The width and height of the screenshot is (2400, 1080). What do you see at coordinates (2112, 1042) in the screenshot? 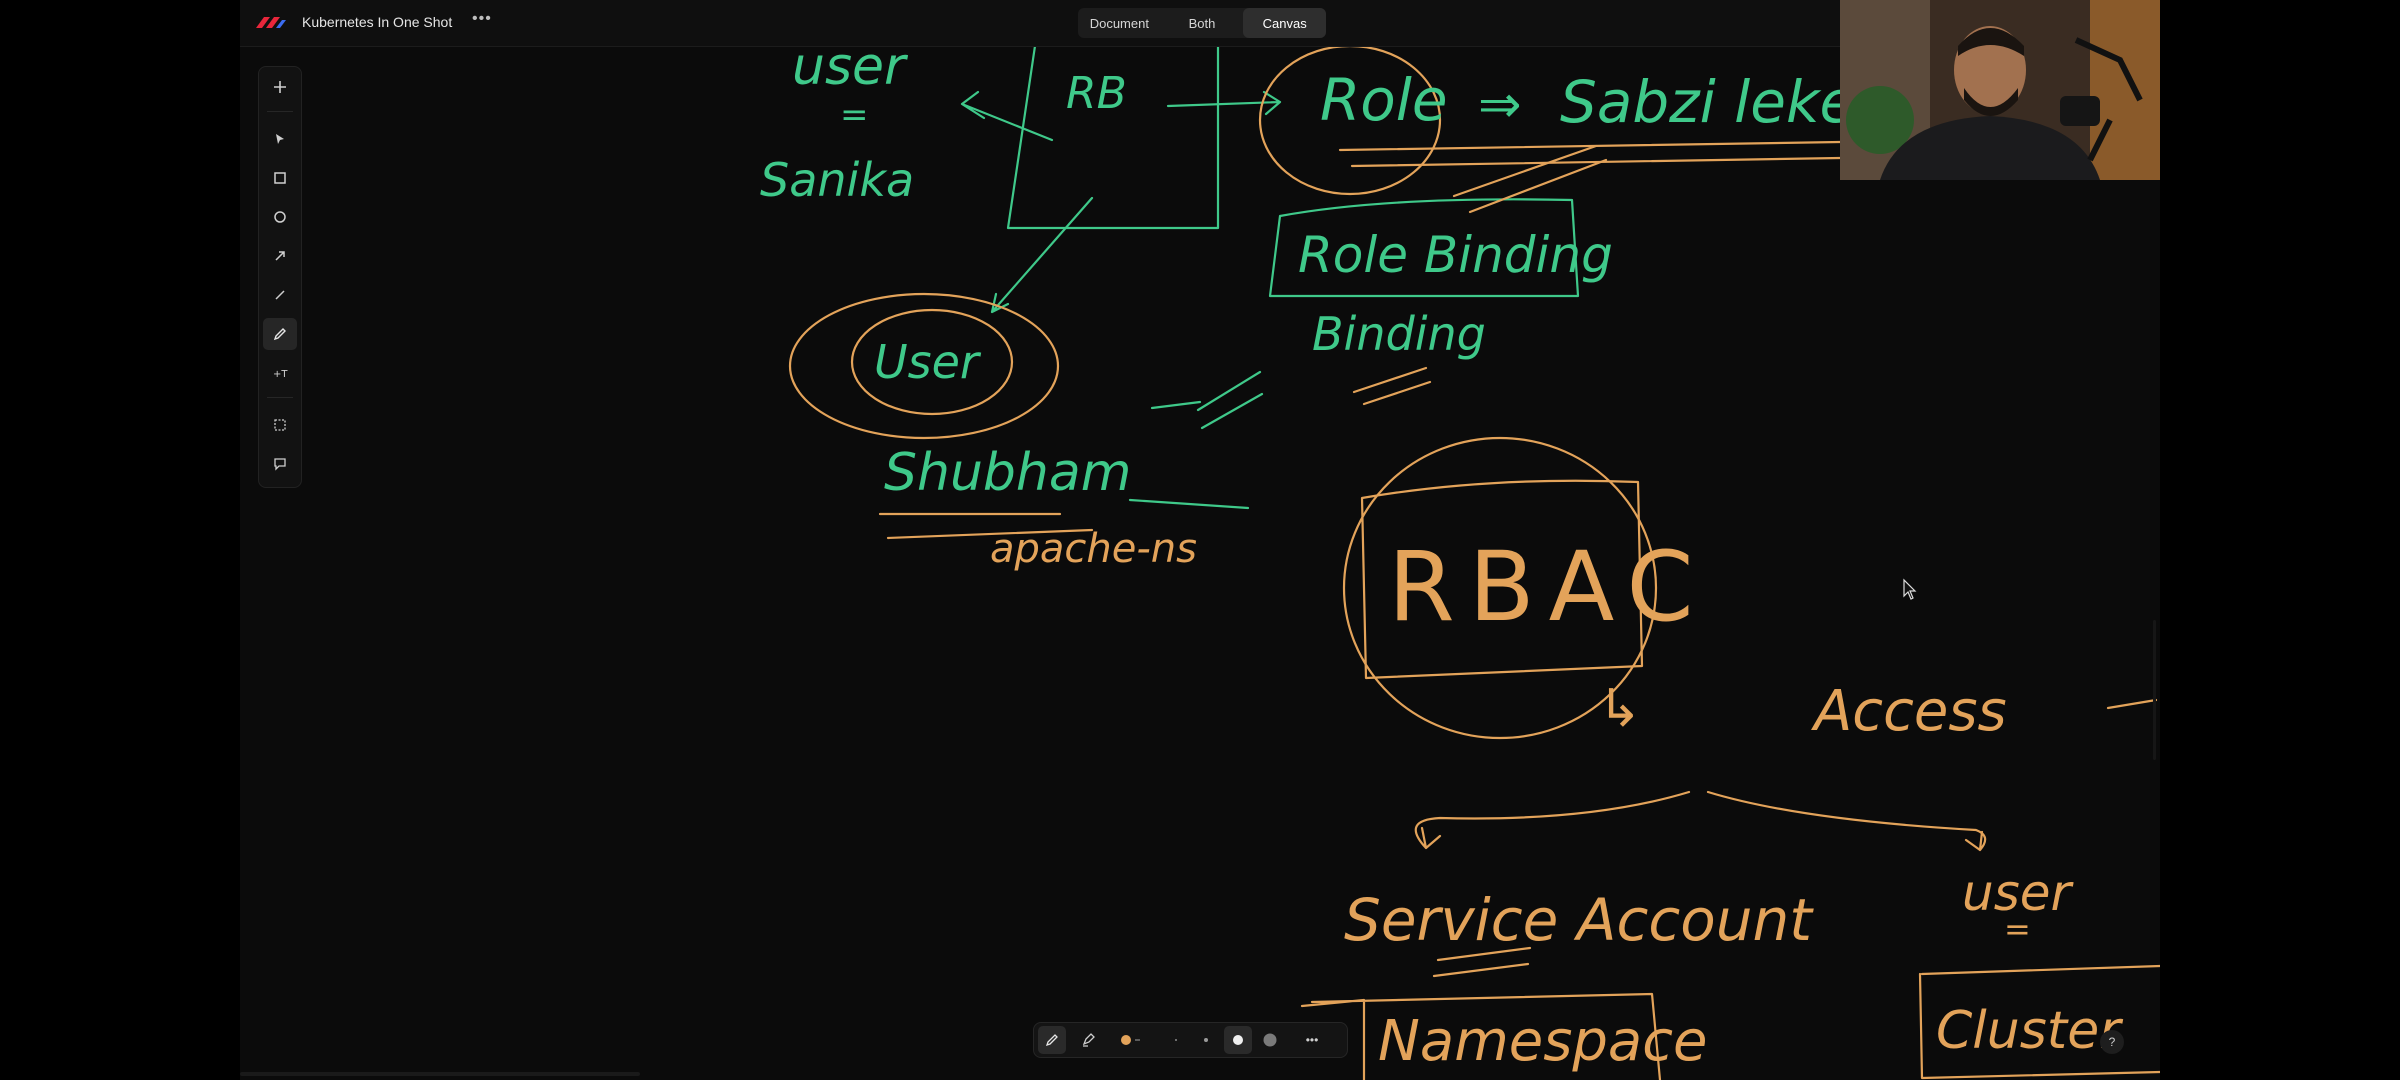
I see `help-button: ?` at bounding box center [2112, 1042].